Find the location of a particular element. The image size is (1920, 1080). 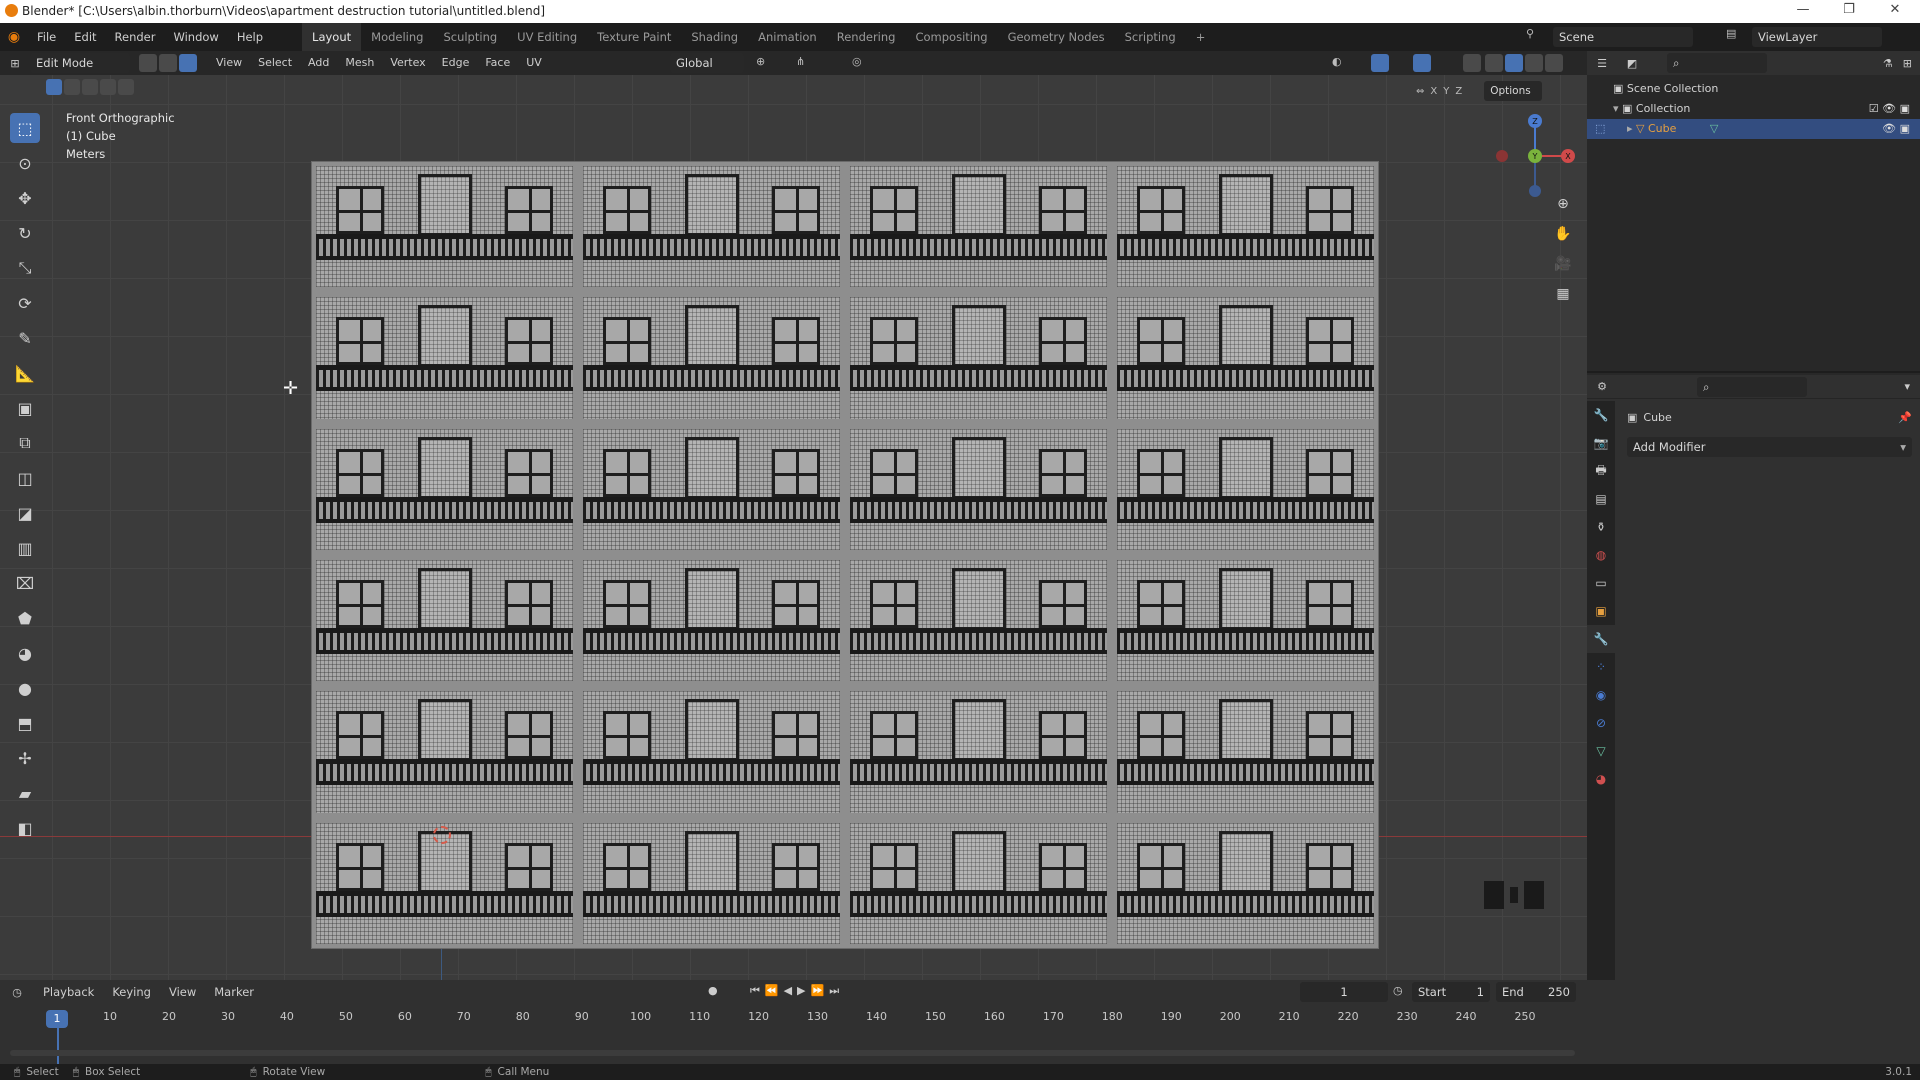

menu-face: Face is located at coordinates (497, 63).